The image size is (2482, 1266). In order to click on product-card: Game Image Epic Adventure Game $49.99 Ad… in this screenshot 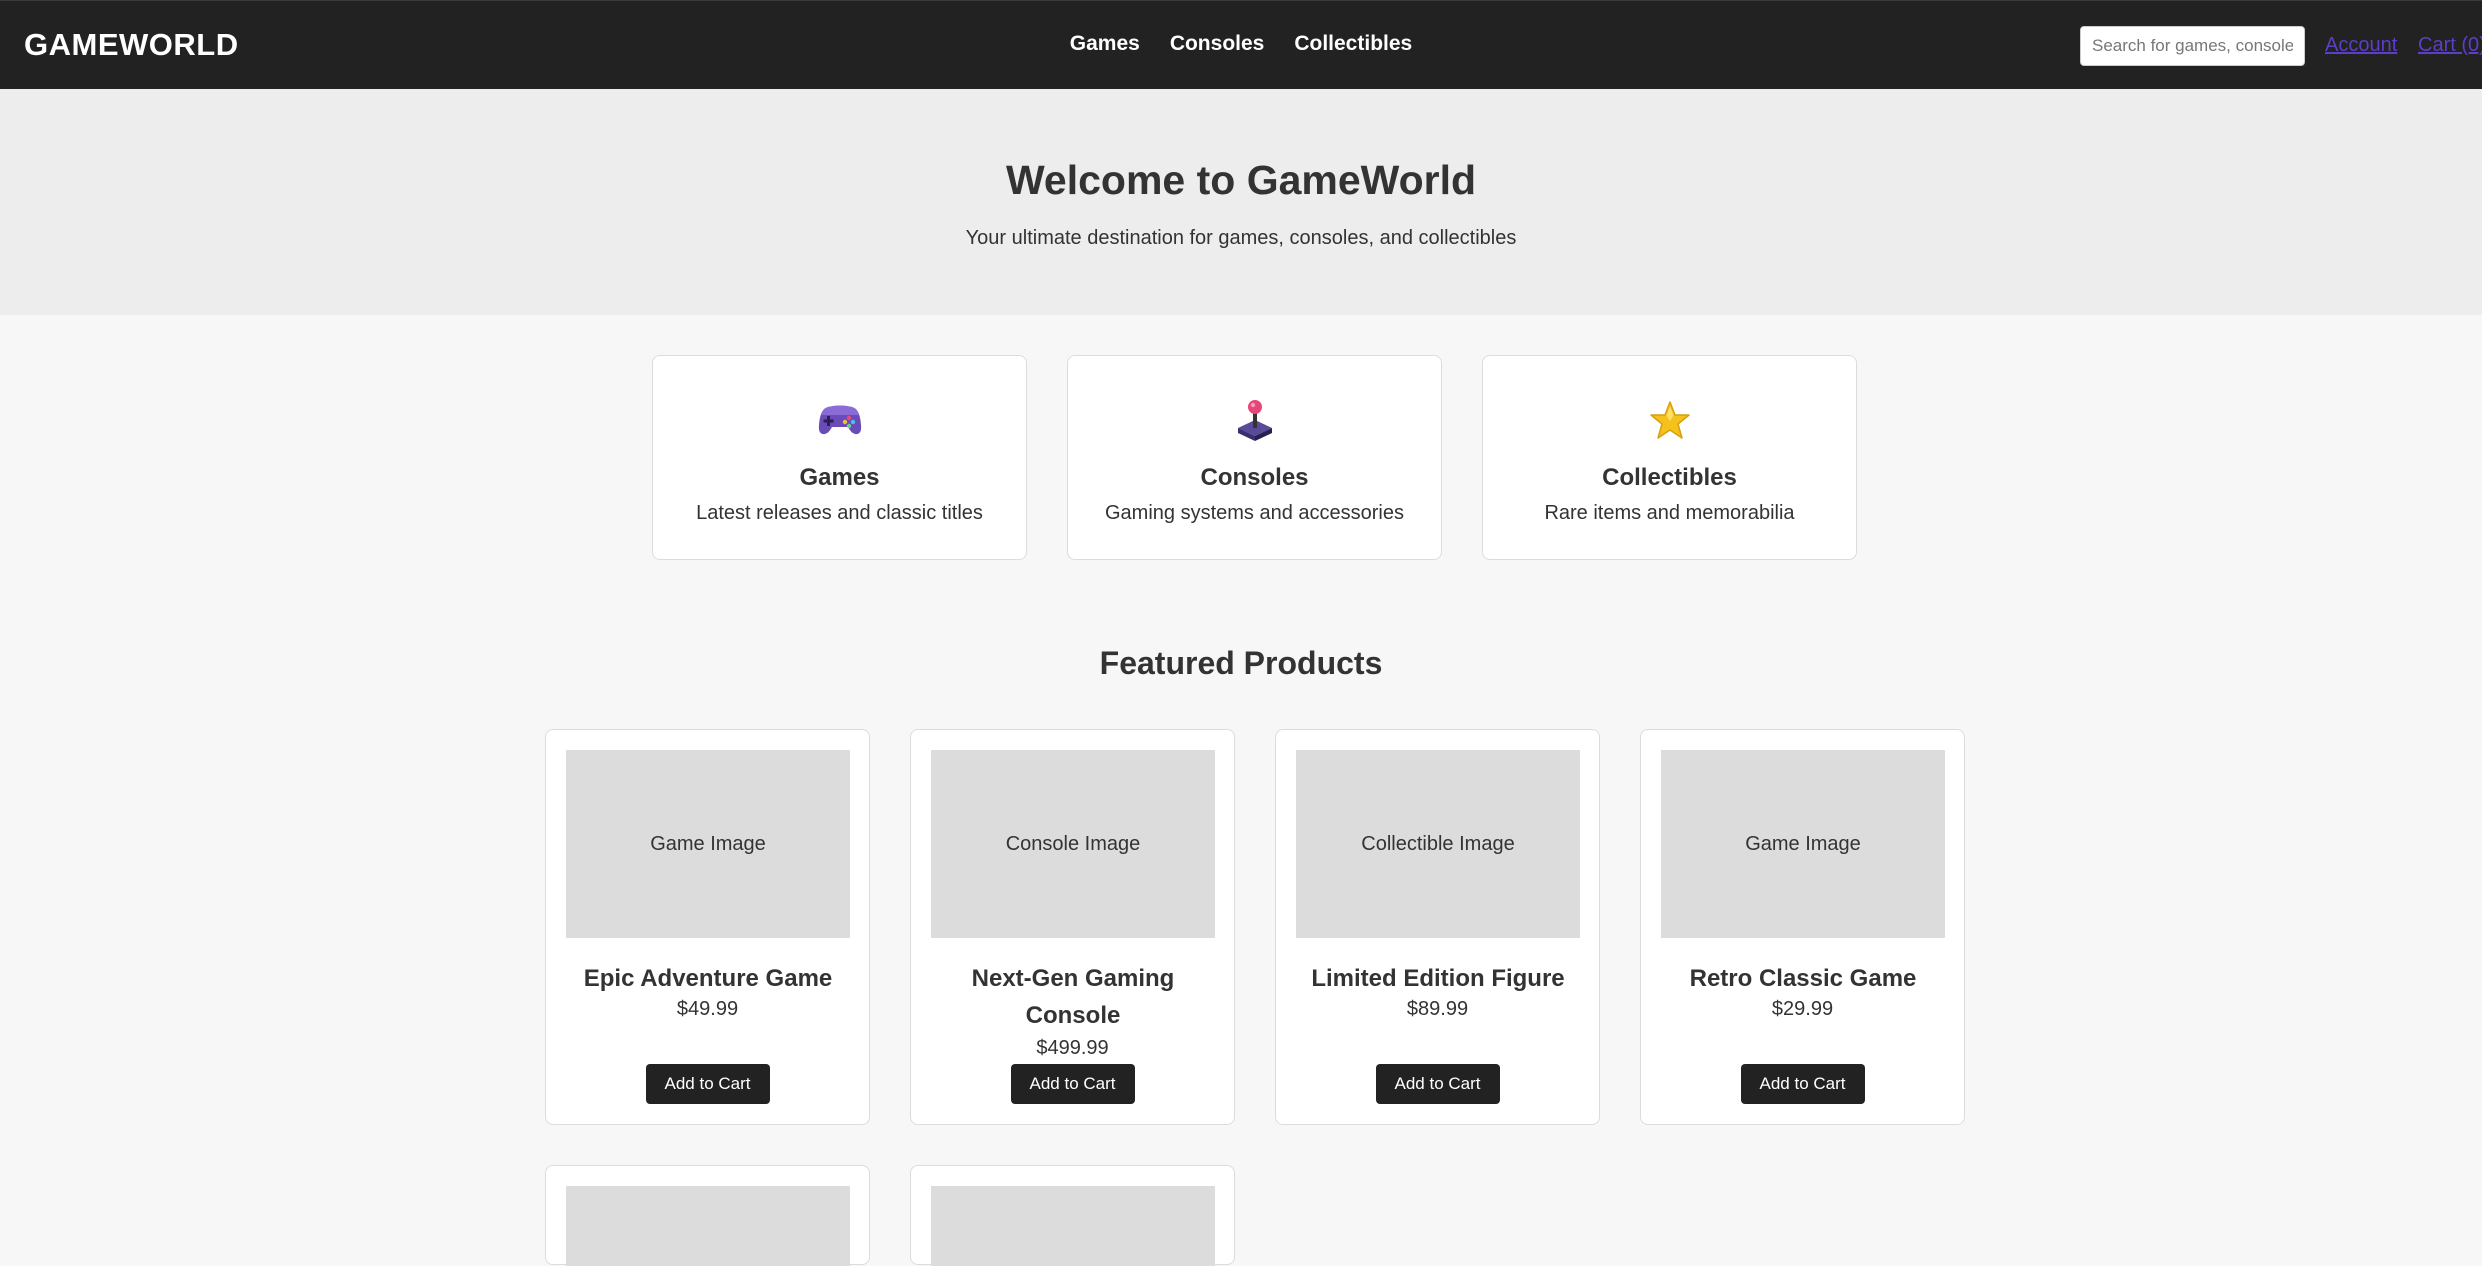, I will do `click(707, 927)`.